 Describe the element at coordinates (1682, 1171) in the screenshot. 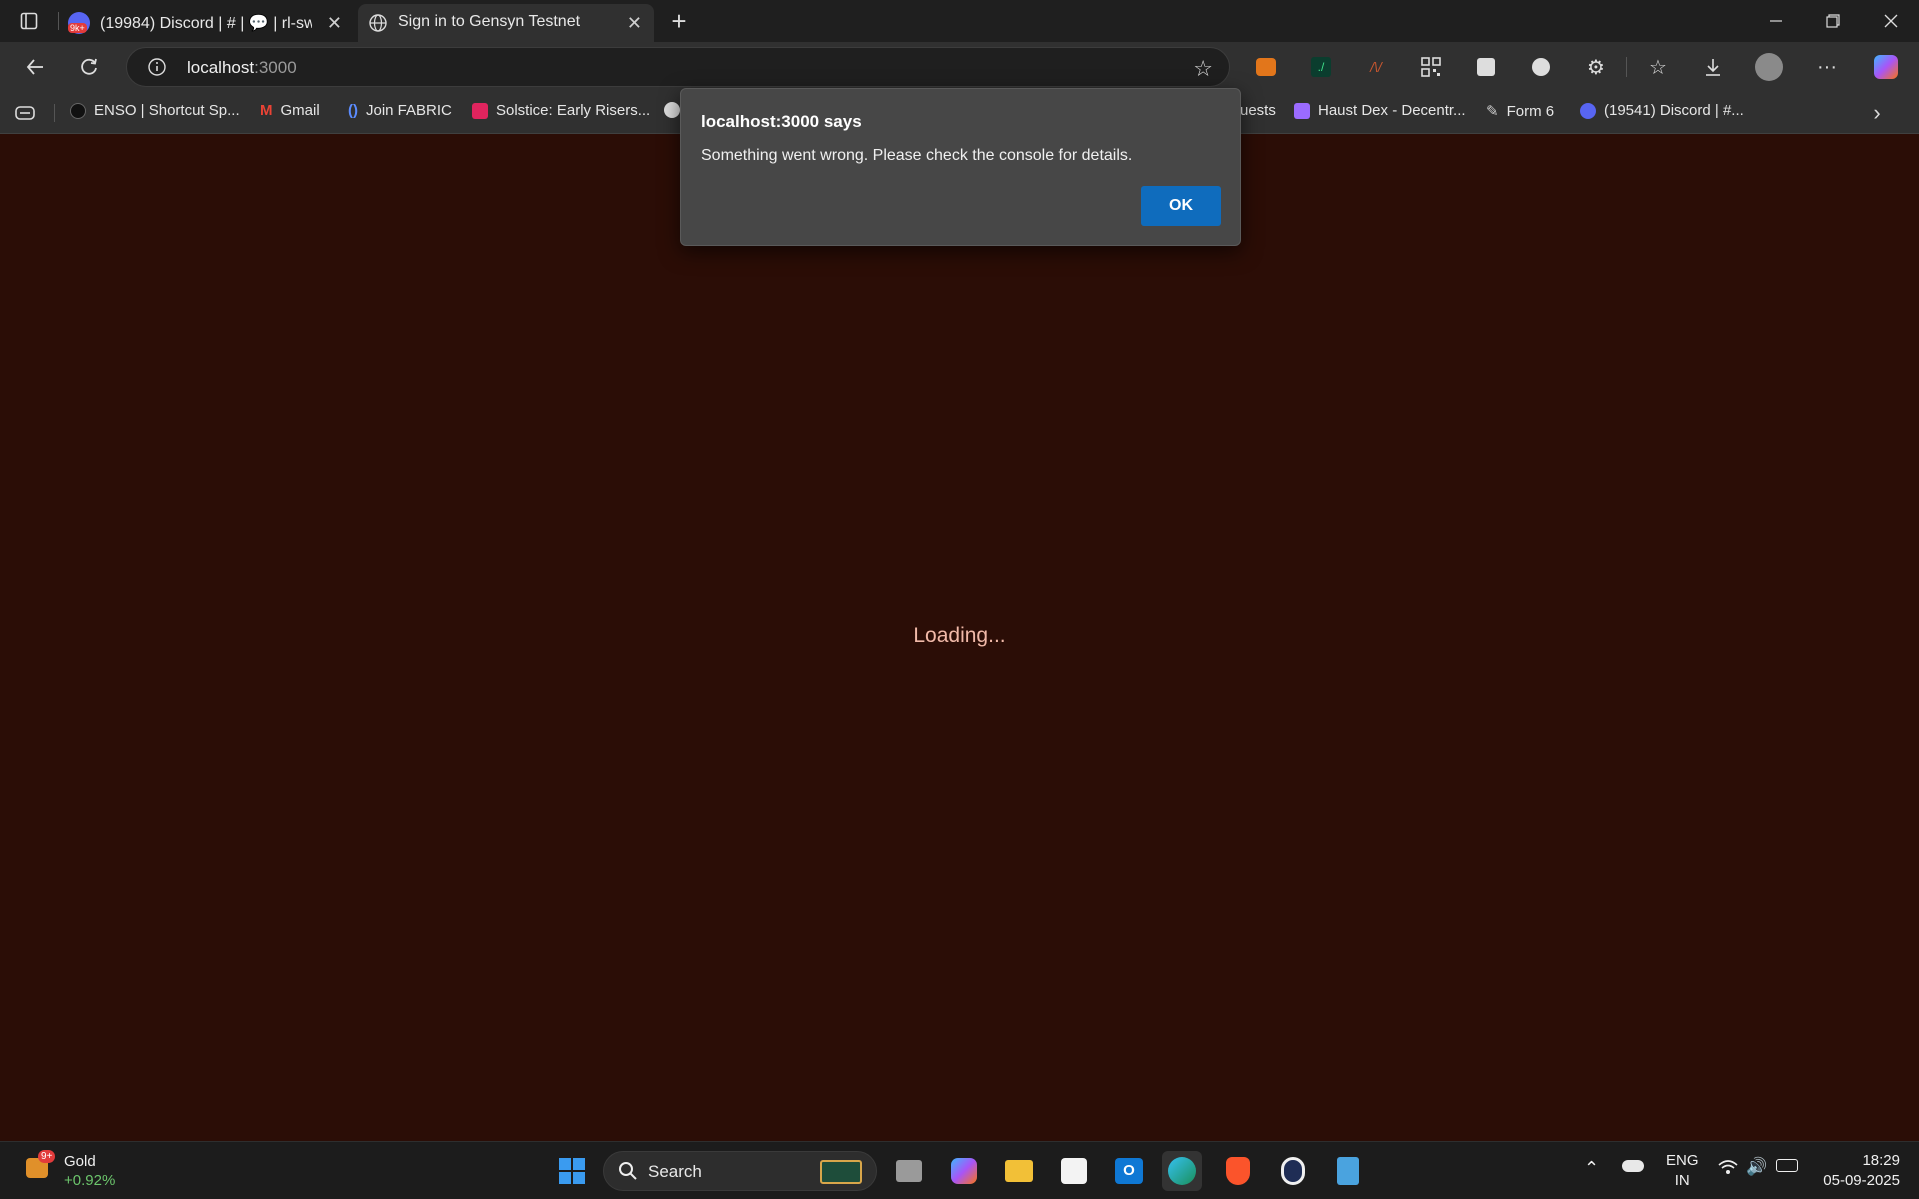

I see `language-indicator: ENG IN` at that location.